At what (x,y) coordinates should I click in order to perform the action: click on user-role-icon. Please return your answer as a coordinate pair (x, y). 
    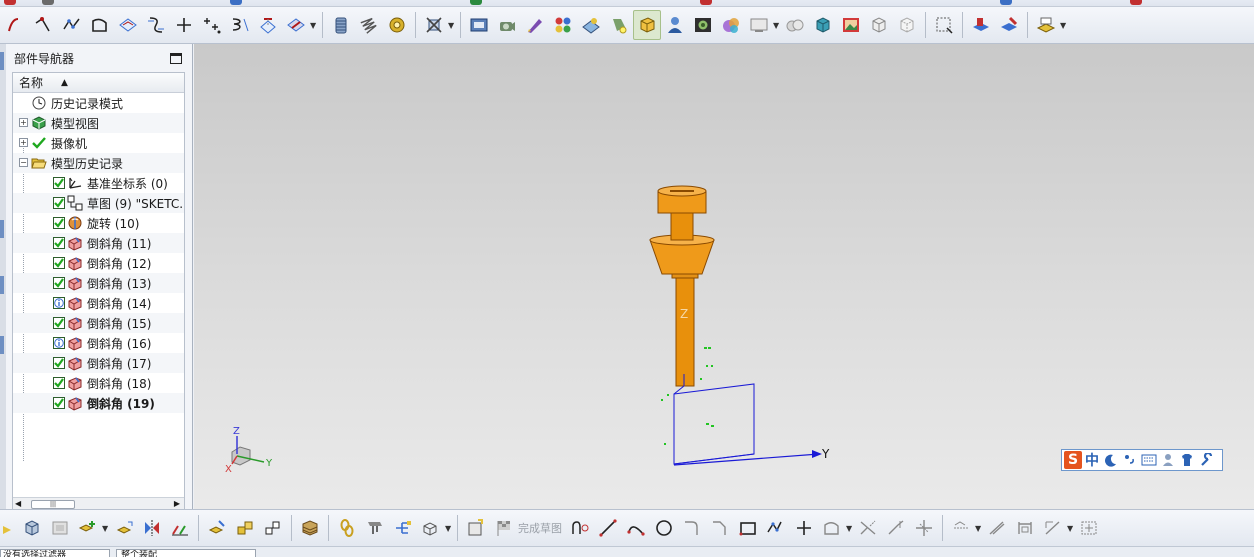
    Looking at the image, I should click on (675, 25).